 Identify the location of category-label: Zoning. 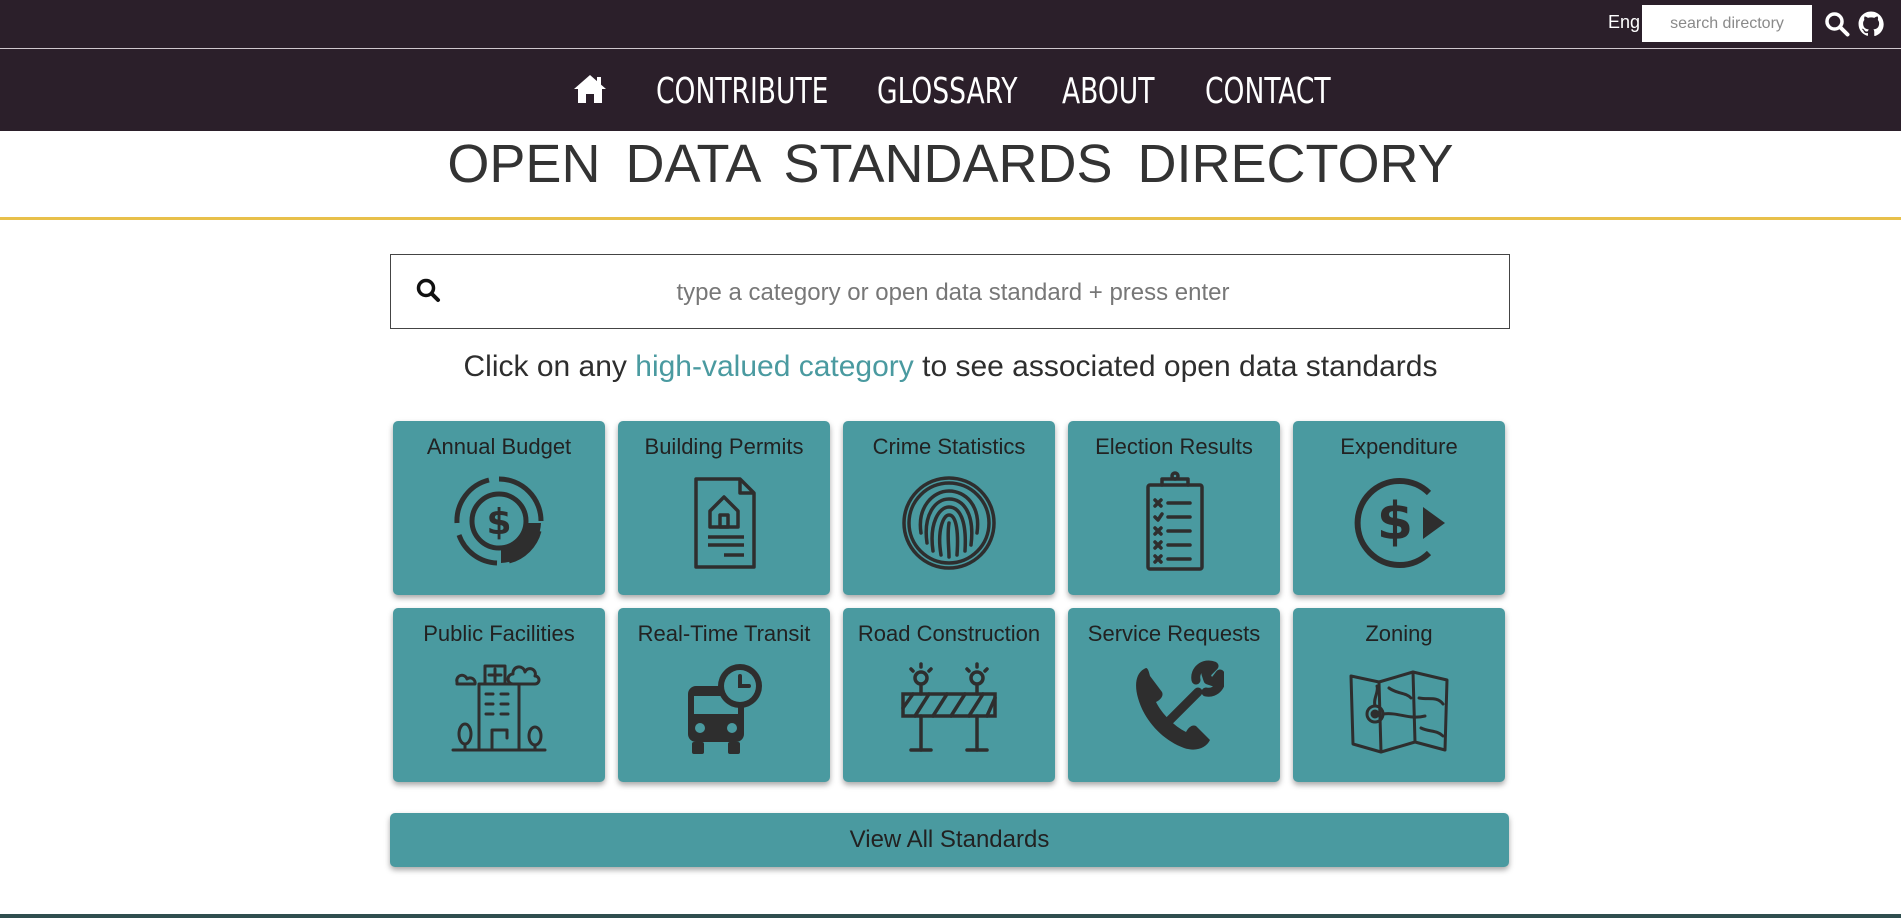
(1399, 633).